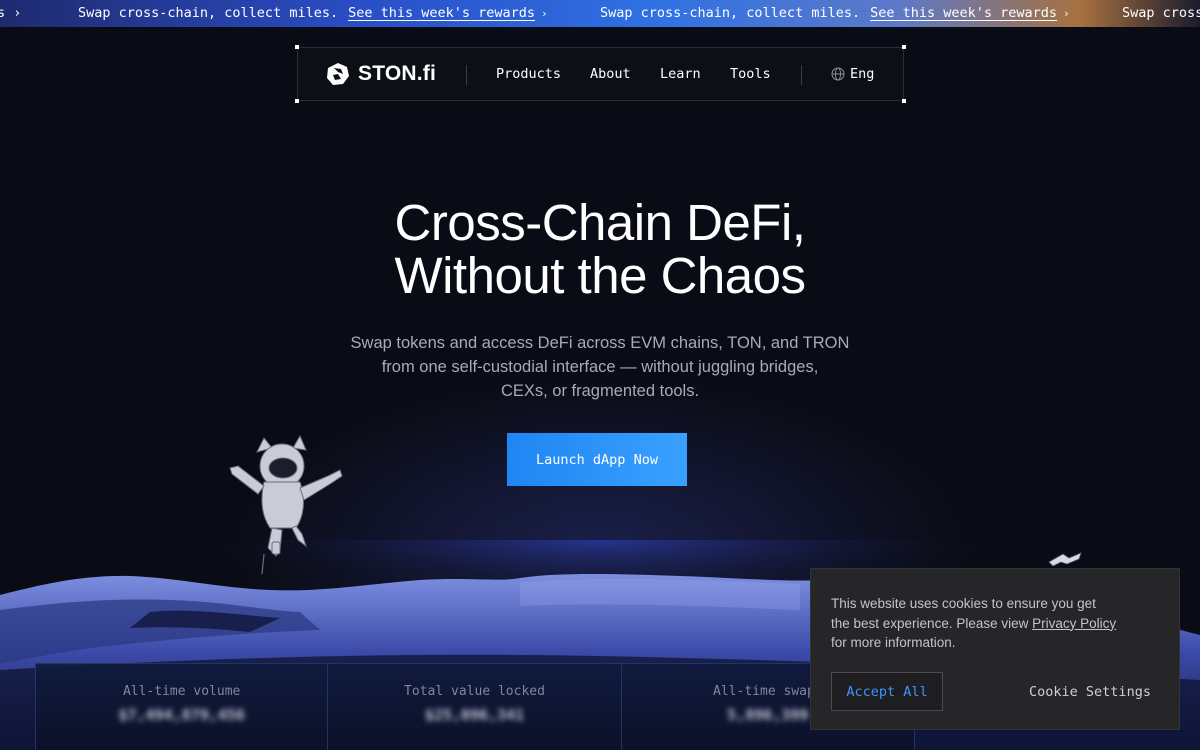 The width and height of the screenshot is (1200, 750). I want to click on nav-link-about: About, so click(610, 74).